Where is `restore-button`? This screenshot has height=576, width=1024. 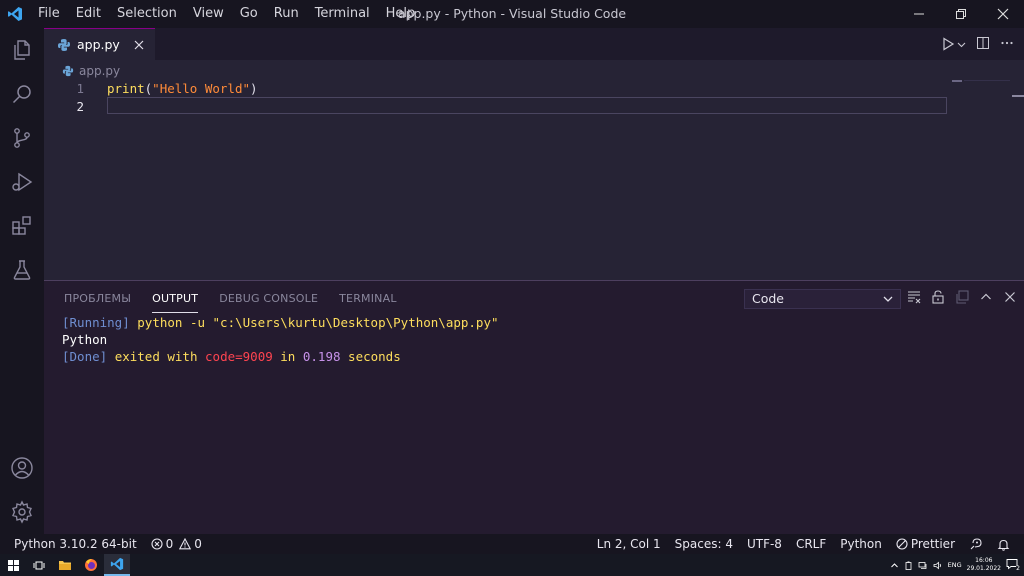
restore-button is located at coordinates (961, 14).